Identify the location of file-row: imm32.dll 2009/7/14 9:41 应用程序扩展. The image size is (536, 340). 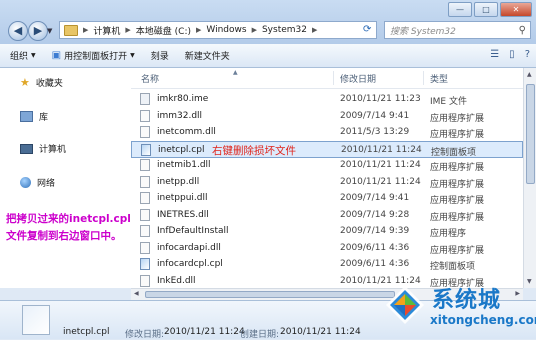
(327, 116).